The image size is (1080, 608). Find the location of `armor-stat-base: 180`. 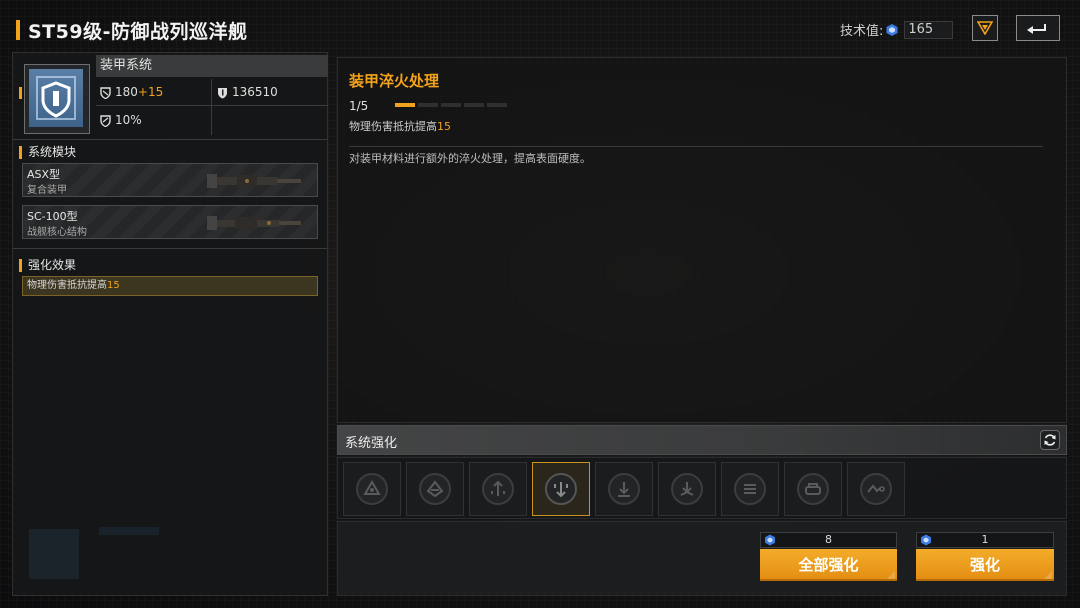

armor-stat-base: 180 is located at coordinates (126, 92).